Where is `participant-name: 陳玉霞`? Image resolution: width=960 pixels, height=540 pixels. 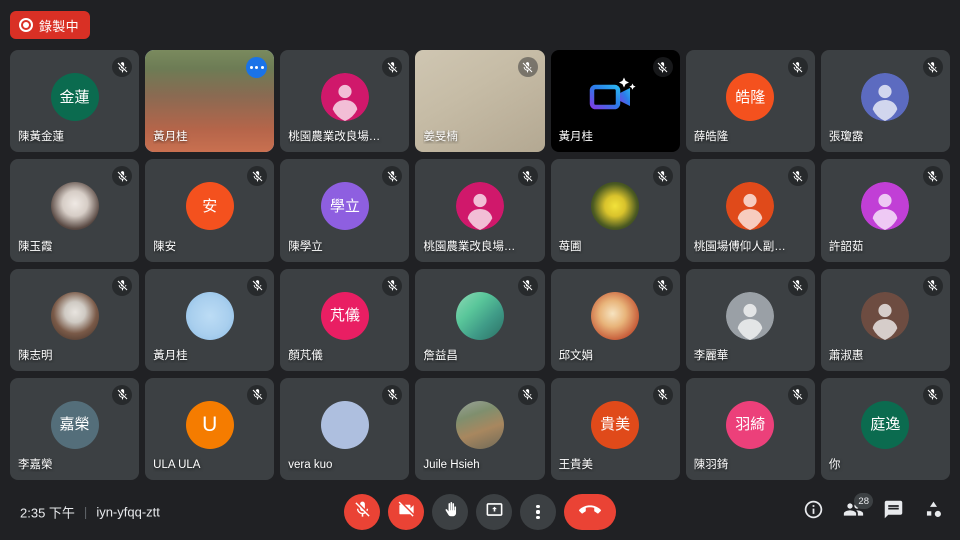
participant-name: 陳玉霞 is located at coordinates (35, 246).